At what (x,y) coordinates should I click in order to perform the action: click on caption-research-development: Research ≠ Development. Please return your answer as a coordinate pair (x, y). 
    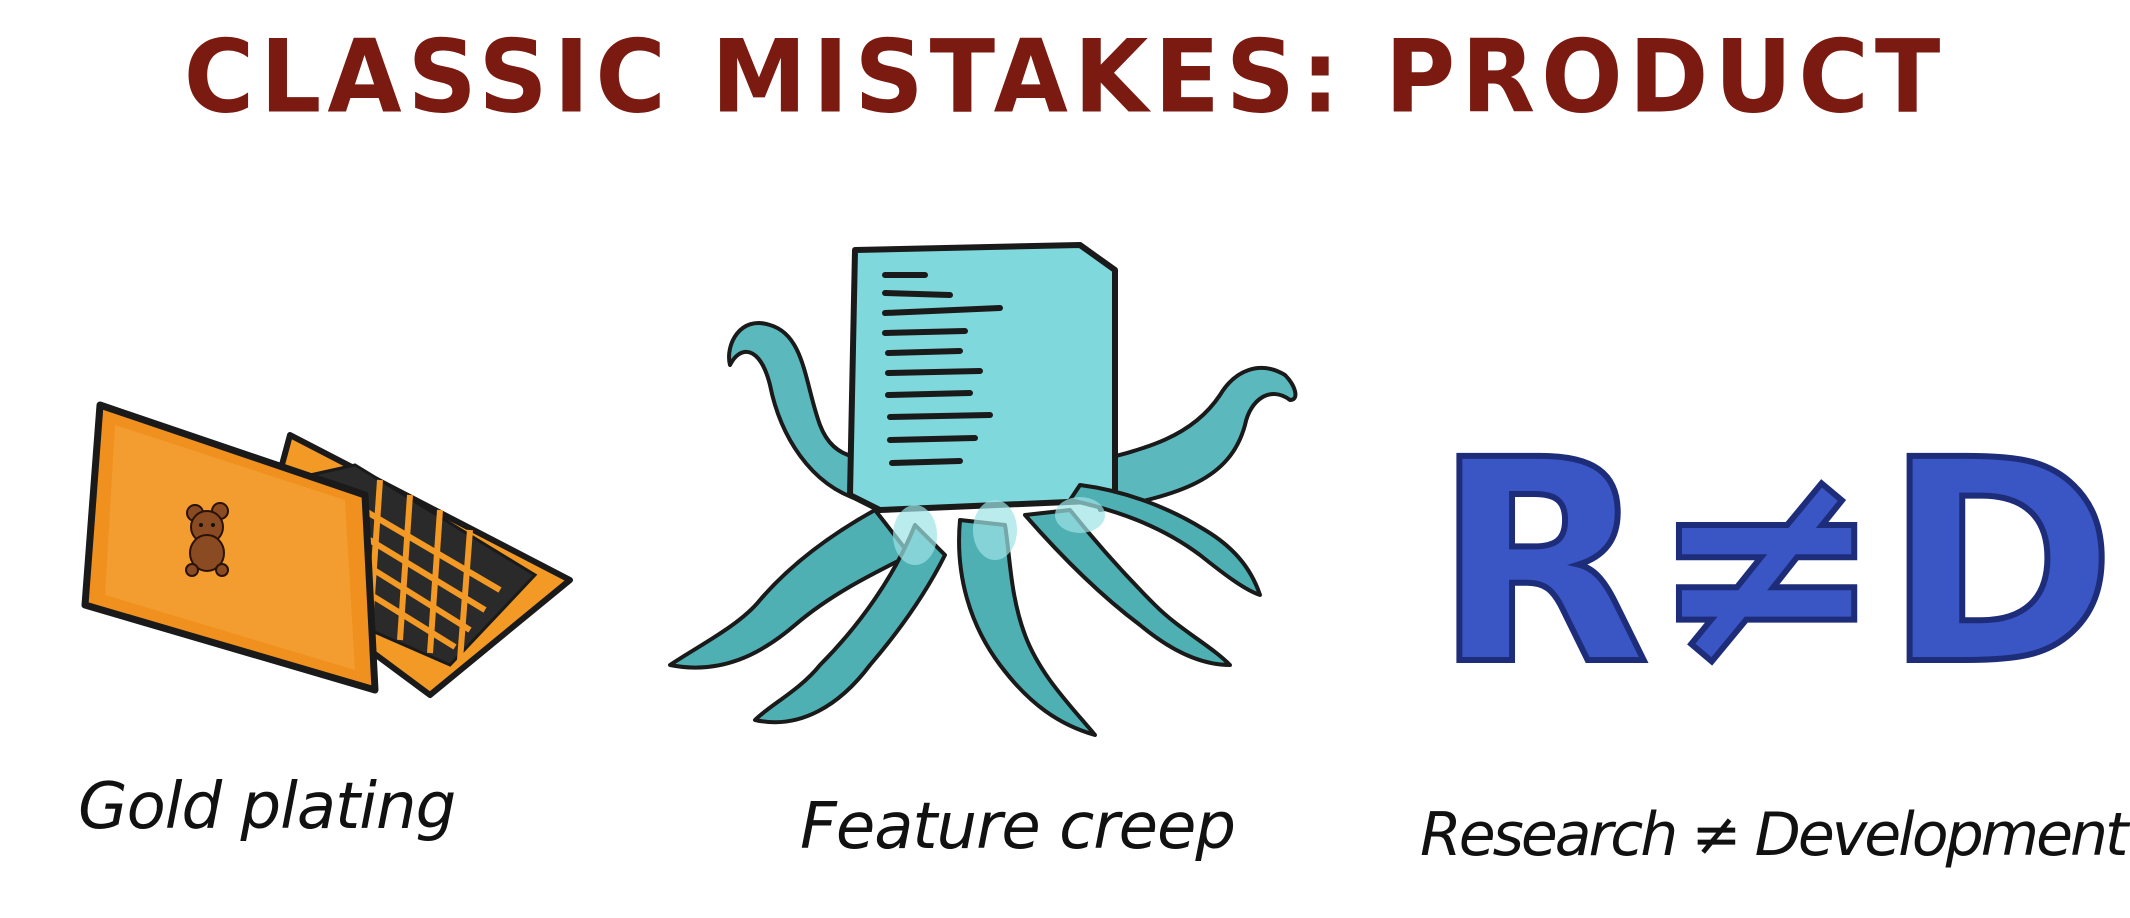
    Looking at the image, I should click on (1774, 835).